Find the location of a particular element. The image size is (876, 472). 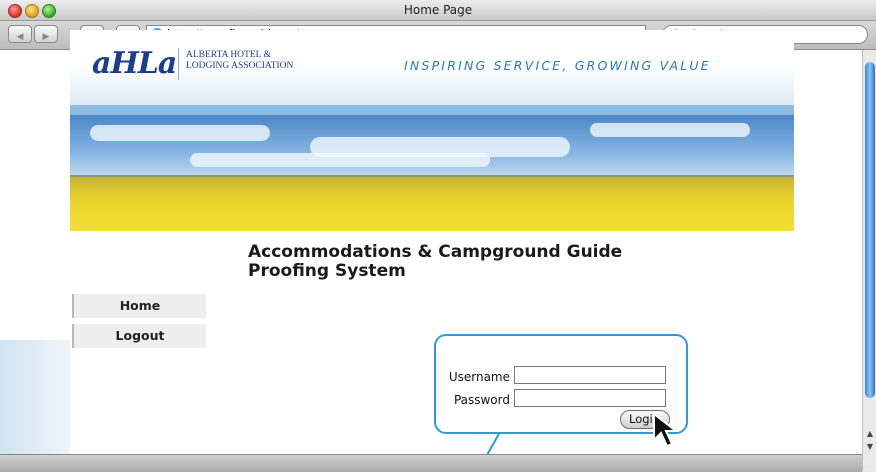

header-band is located at coordinates (432, 110).